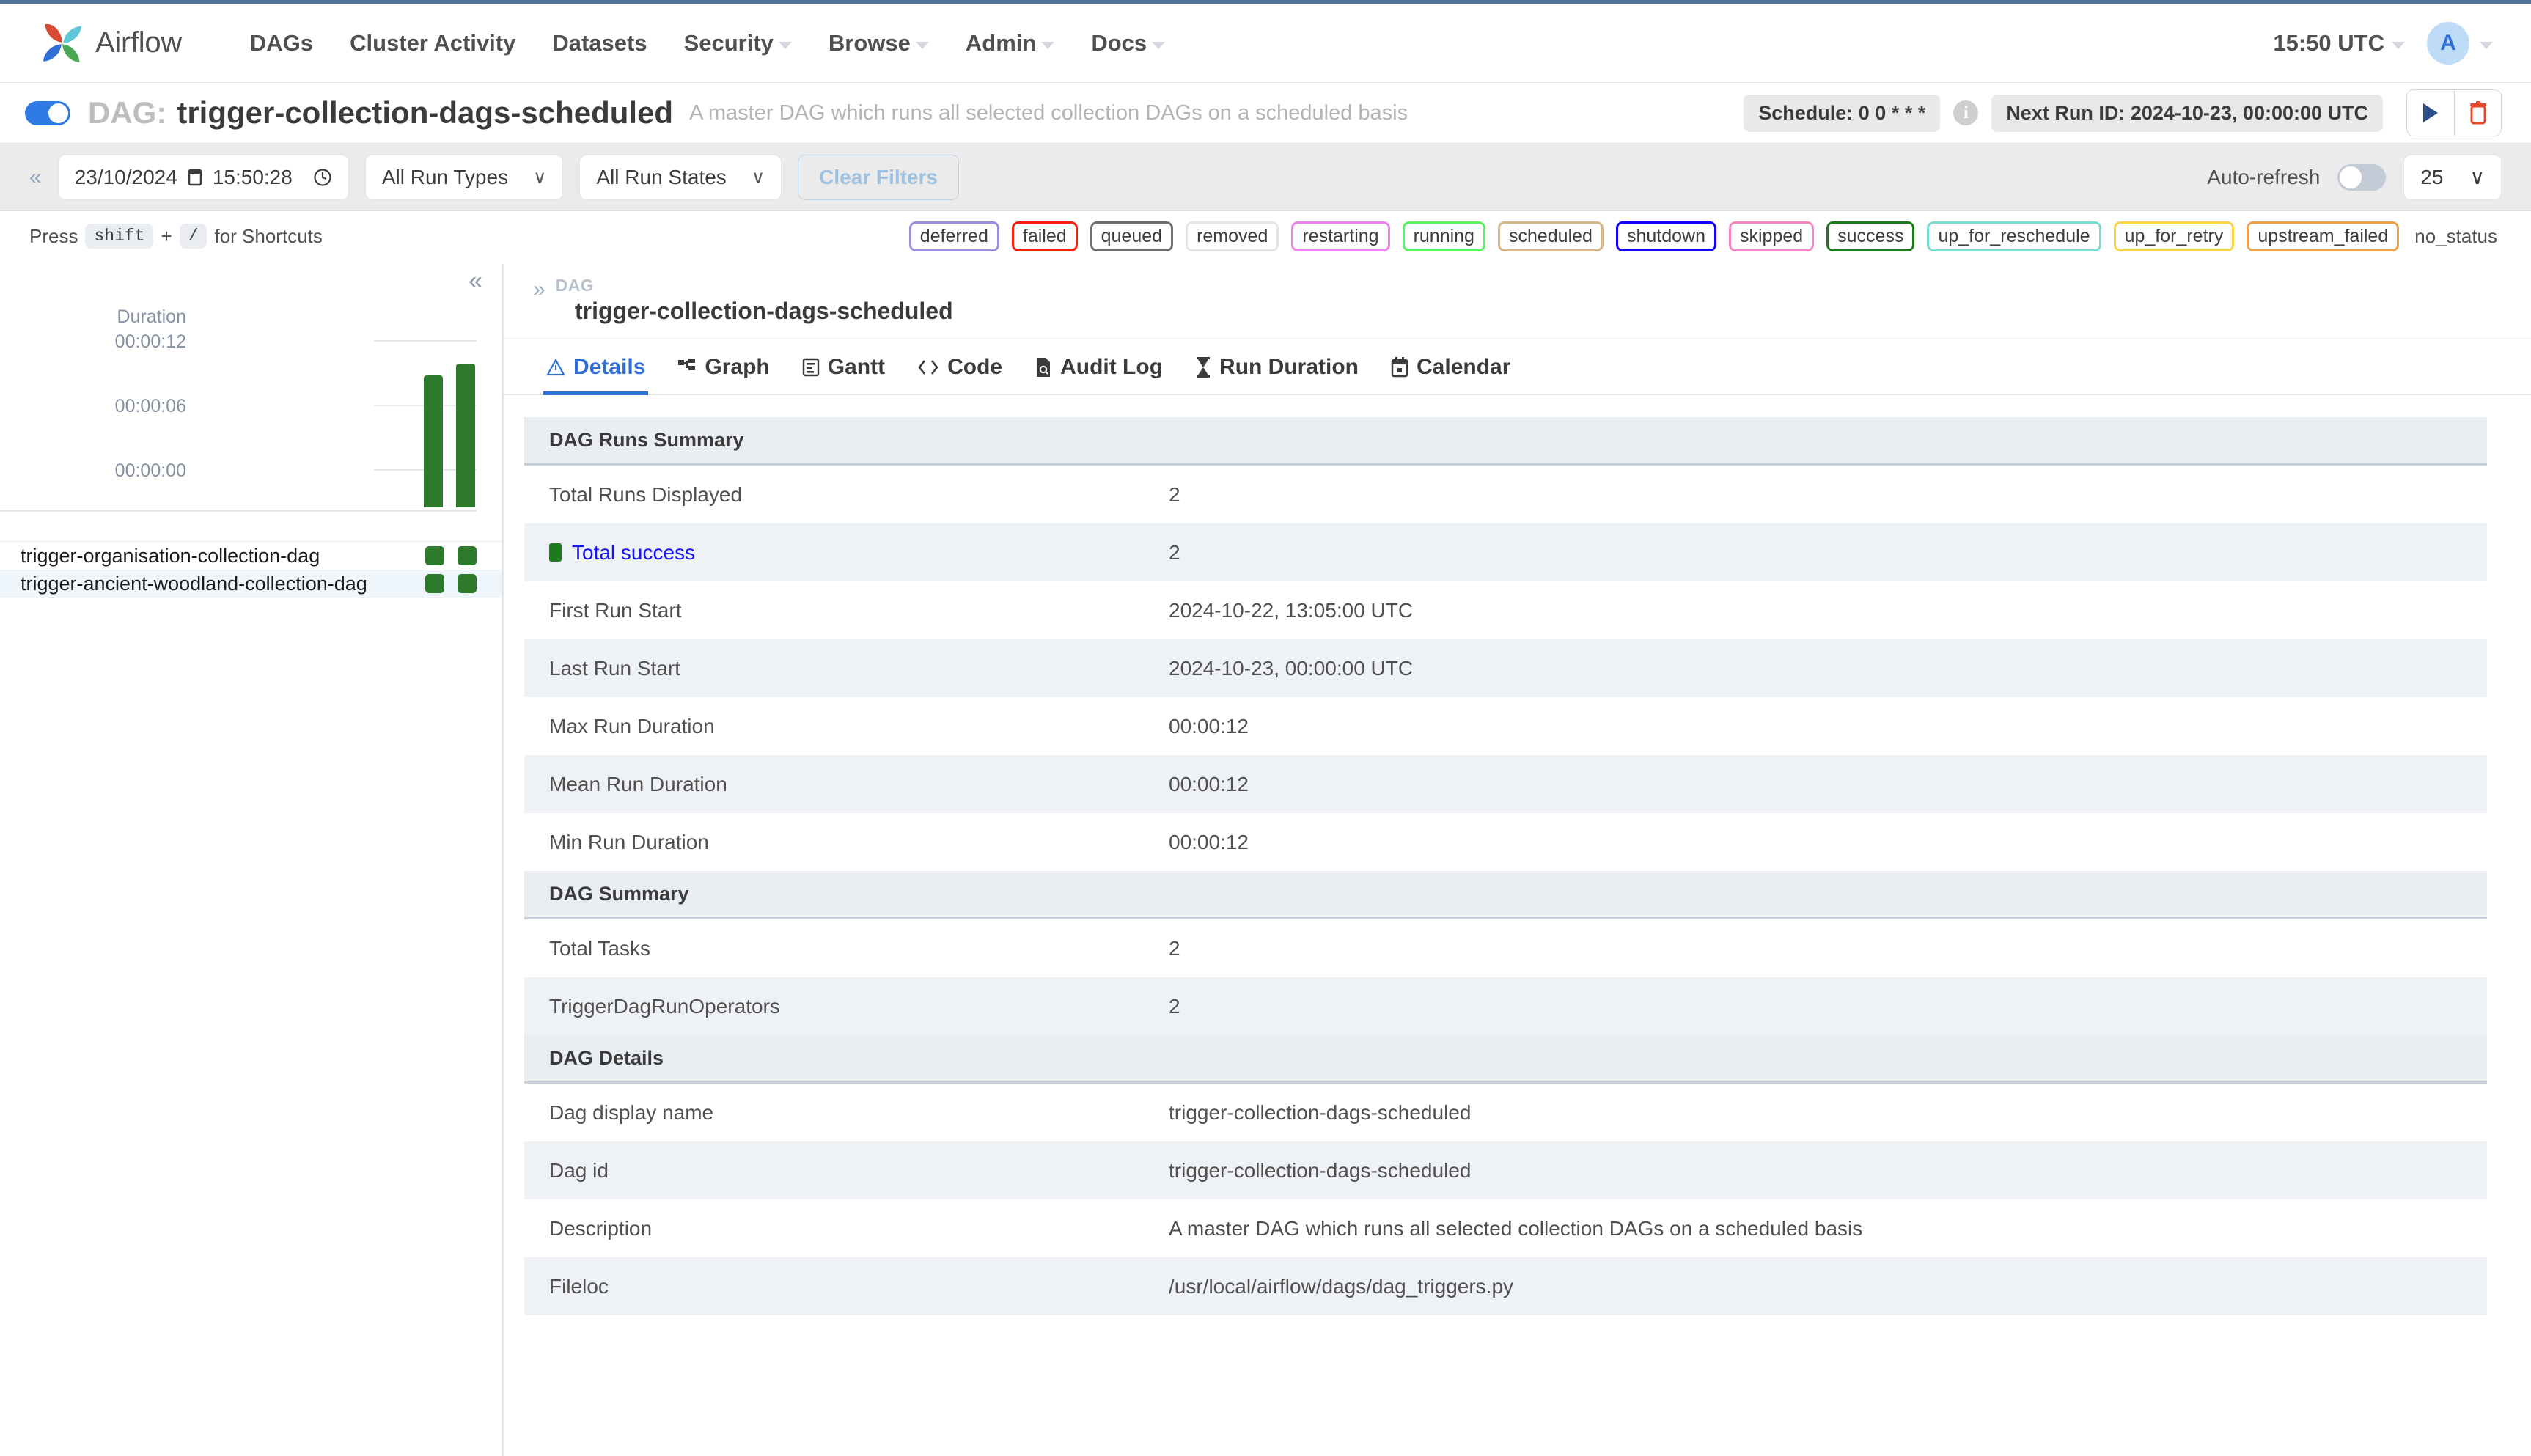 Image resolution: width=2531 pixels, height=1456 pixels. Describe the element at coordinates (540, 177) in the screenshot. I see `chevron-down-icon: ∨` at that location.